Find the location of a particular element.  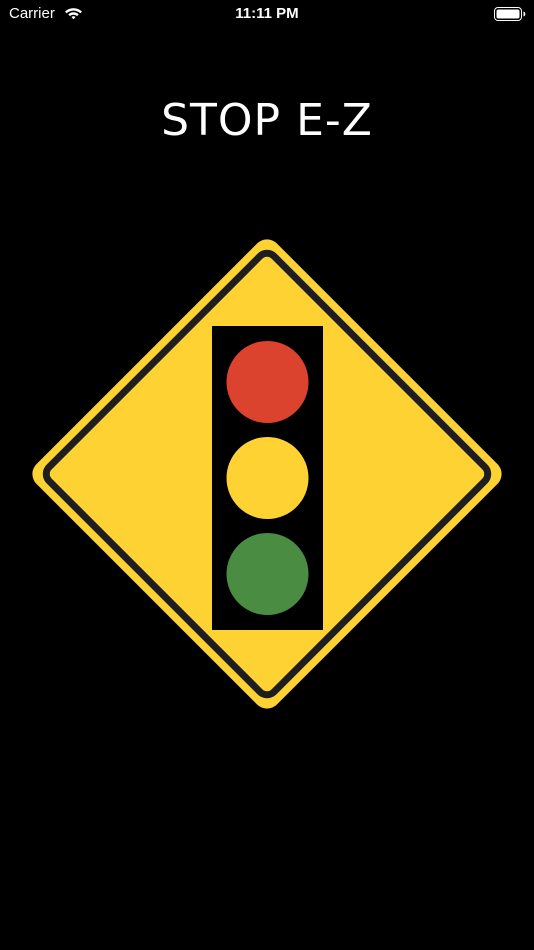

app-title: STOP E-Z is located at coordinates (267, 120).